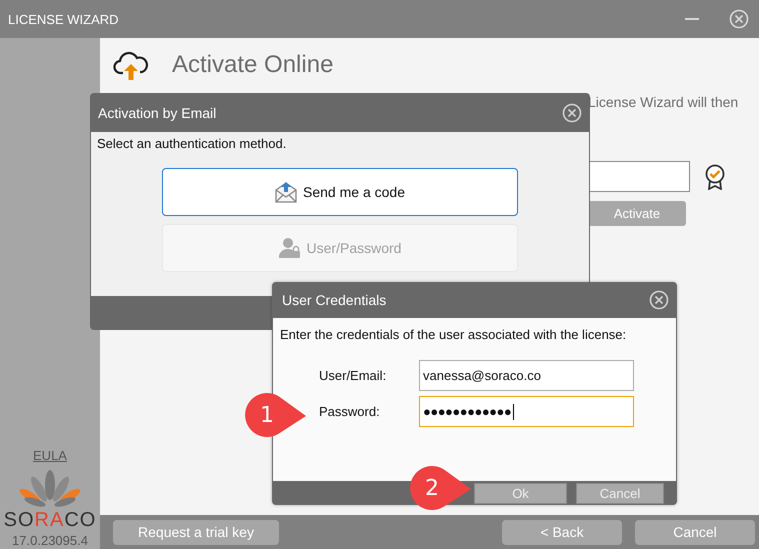  What do you see at coordinates (620, 493) in the screenshot?
I see `dialog-button: Cancel` at bounding box center [620, 493].